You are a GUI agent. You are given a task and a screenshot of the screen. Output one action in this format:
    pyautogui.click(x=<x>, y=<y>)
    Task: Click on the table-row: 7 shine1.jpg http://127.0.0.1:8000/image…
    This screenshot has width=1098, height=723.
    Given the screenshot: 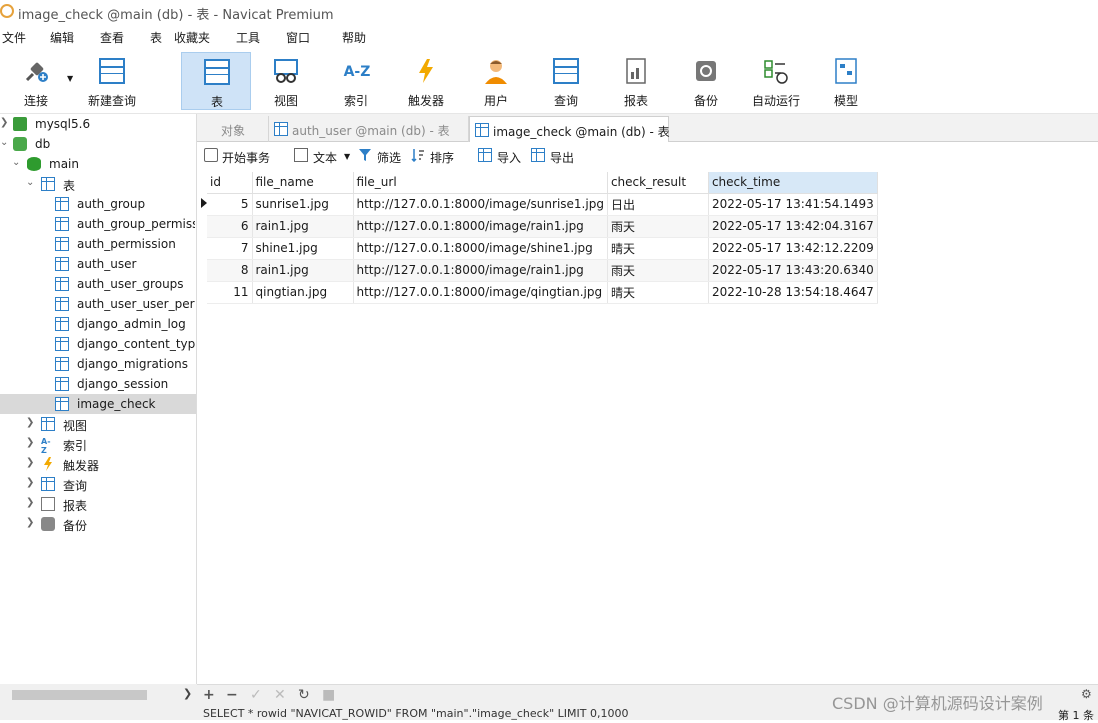 What is the action you would take?
    pyautogui.click(x=542, y=248)
    